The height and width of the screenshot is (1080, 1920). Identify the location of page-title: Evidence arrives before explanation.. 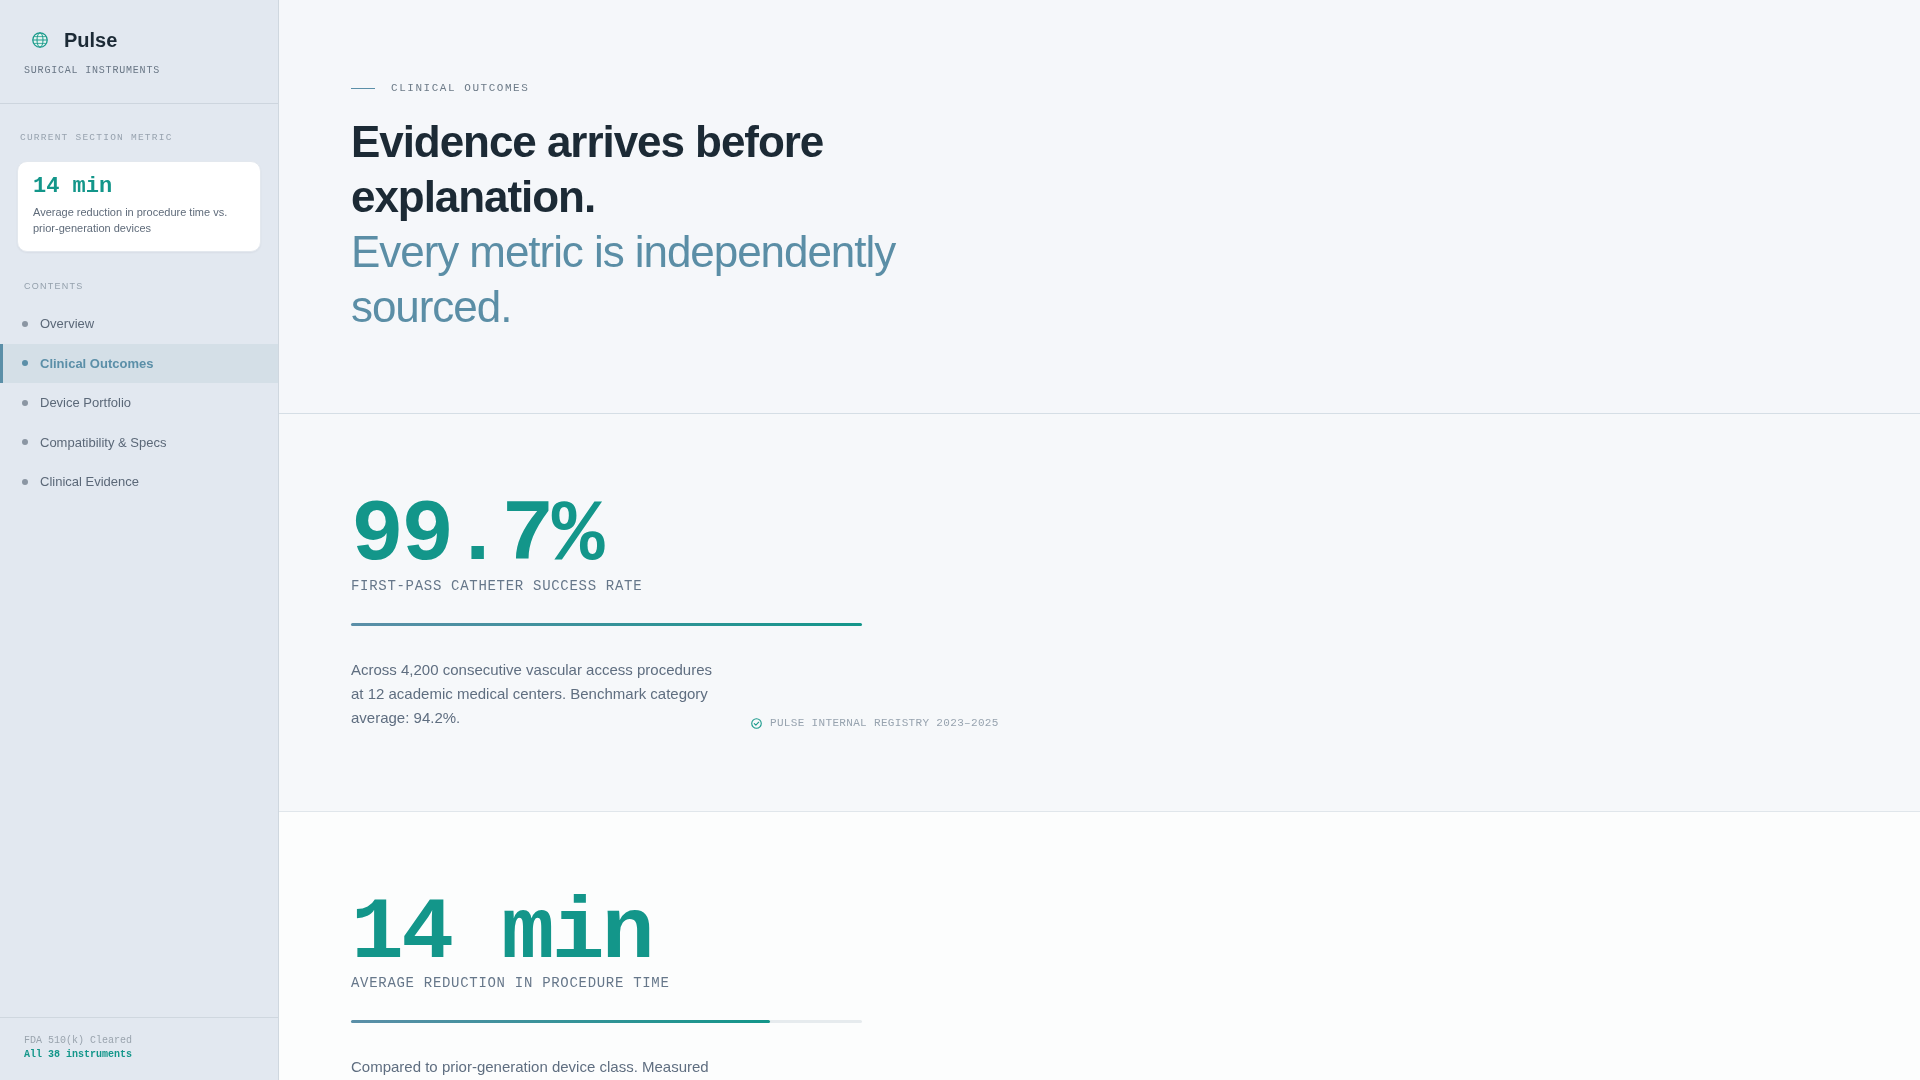
(588, 169).